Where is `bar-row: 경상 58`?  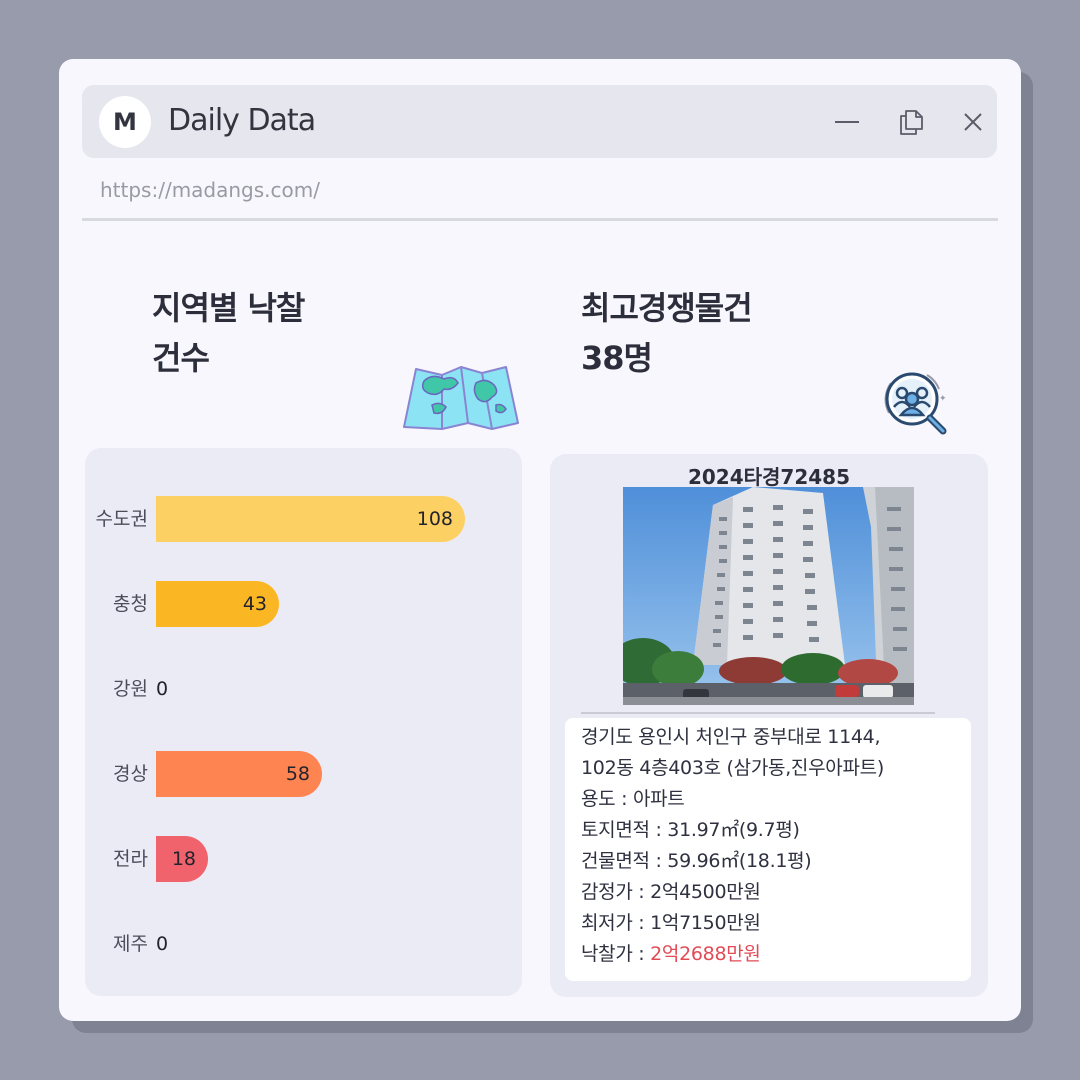 bar-row: 경상 58 is located at coordinates (303, 774).